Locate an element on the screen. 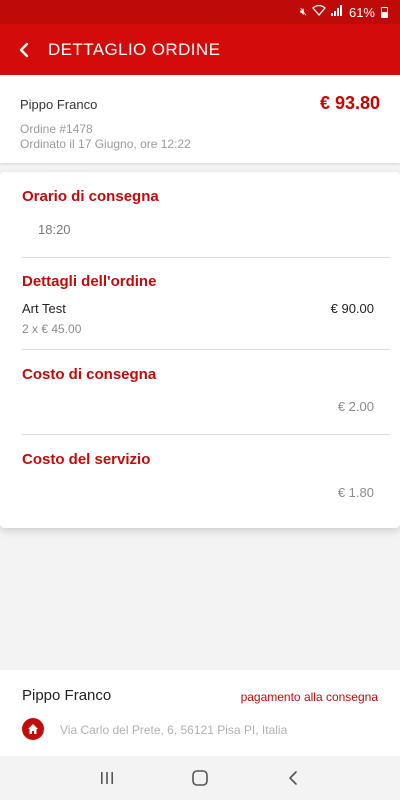 The height and width of the screenshot is (800, 400). order-id: Ordine #1478 is located at coordinates (56, 129).